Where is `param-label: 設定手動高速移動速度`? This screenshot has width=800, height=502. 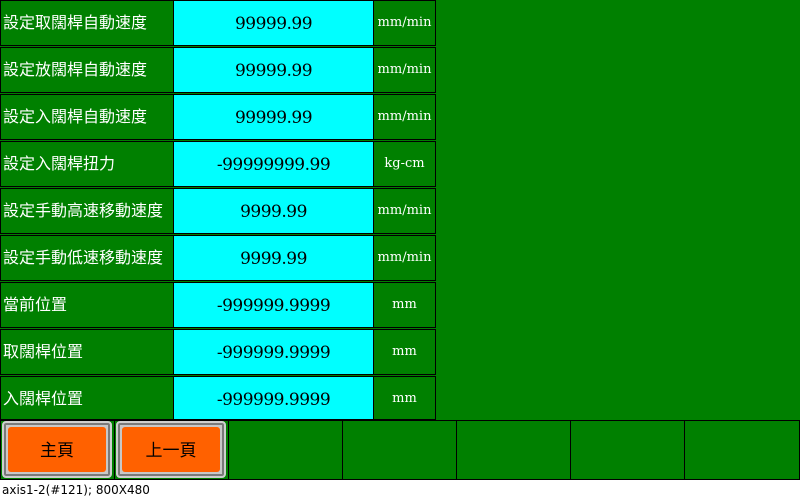
param-label: 設定手動高速移動速度 is located at coordinates (87, 211).